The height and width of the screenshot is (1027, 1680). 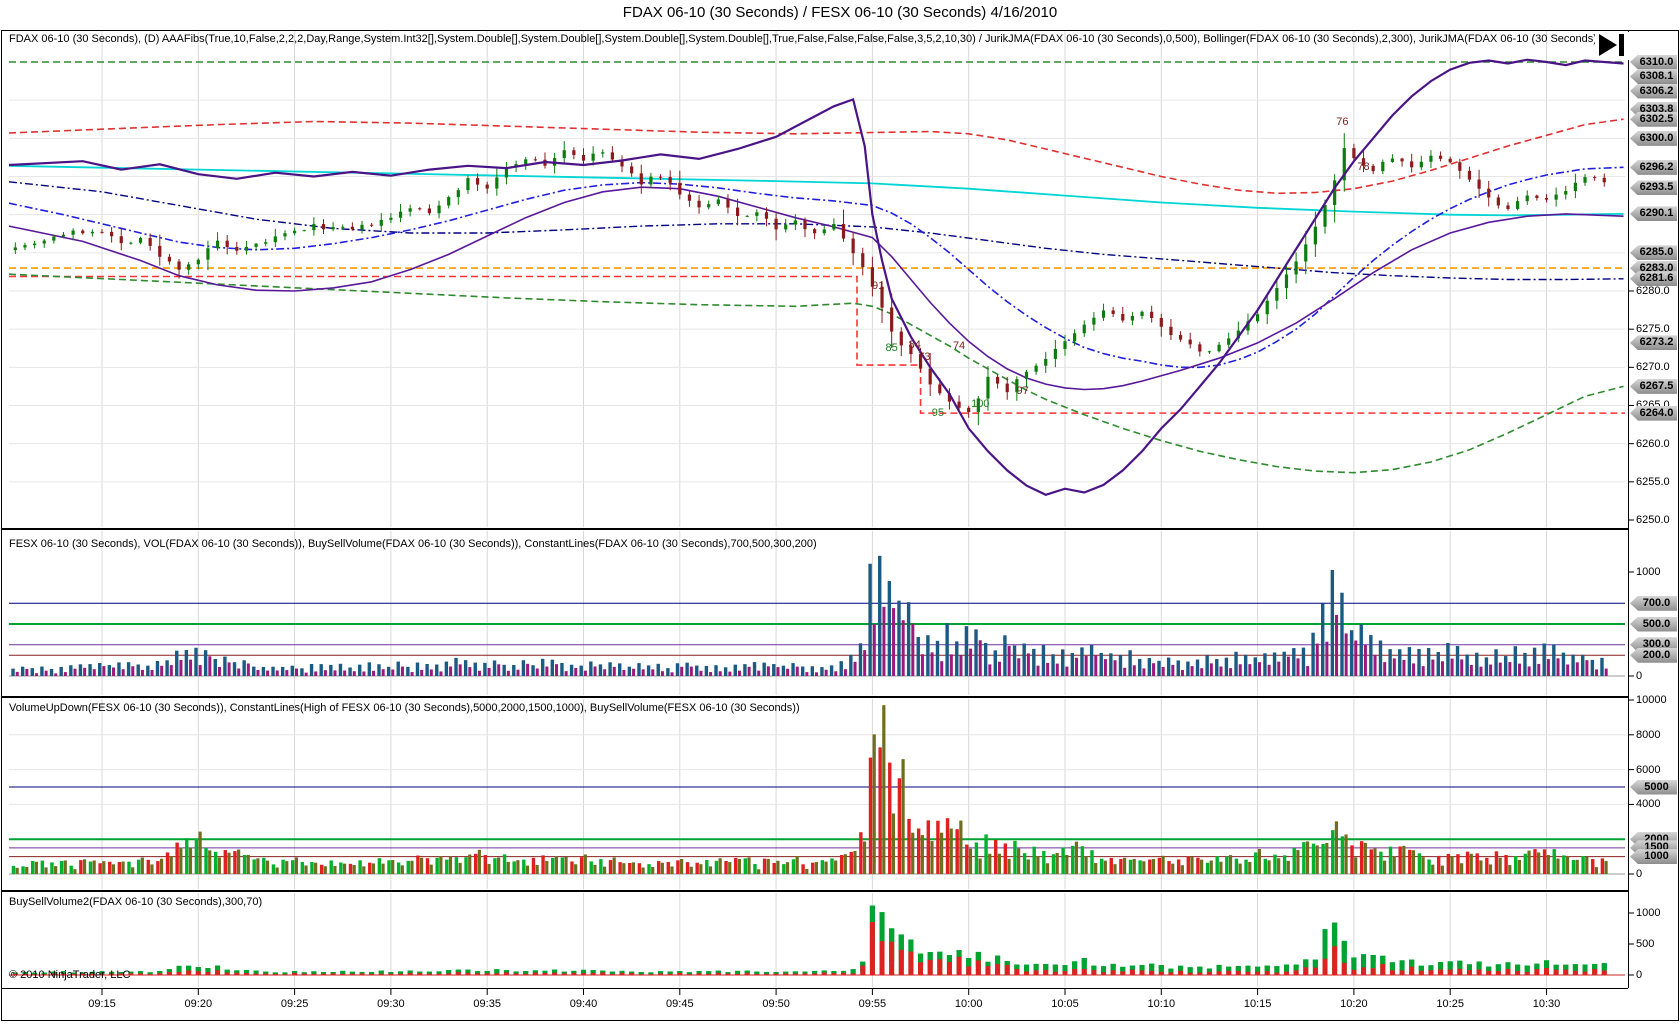 I want to click on bar-annotation: 100, so click(x=980, y=403).